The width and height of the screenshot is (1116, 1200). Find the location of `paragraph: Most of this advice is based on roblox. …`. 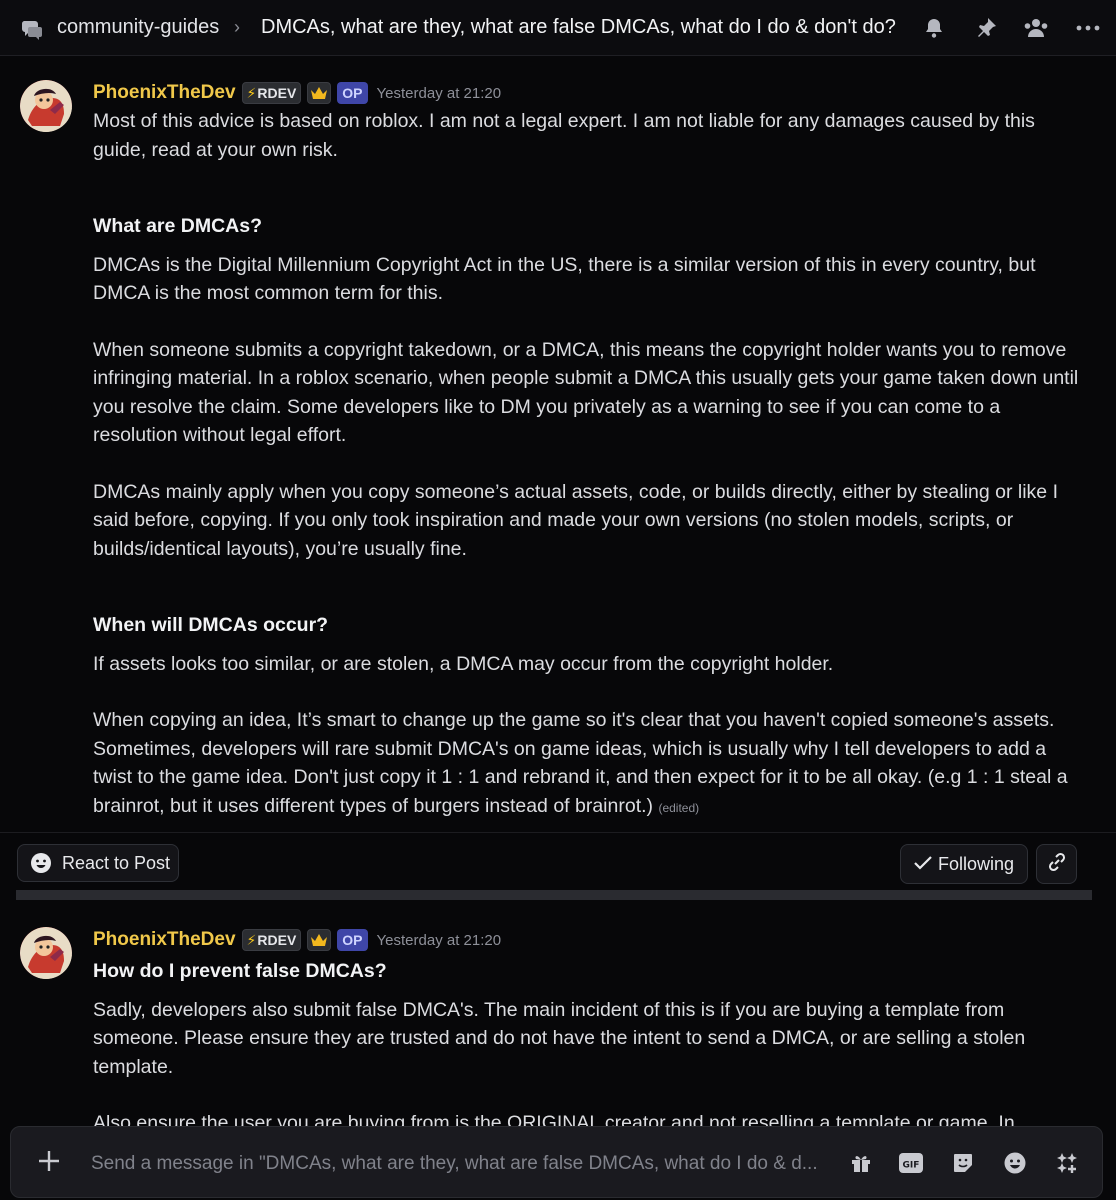

paragraph: Most of this advice is based on roblox. … is located at coordinates (564, 135).